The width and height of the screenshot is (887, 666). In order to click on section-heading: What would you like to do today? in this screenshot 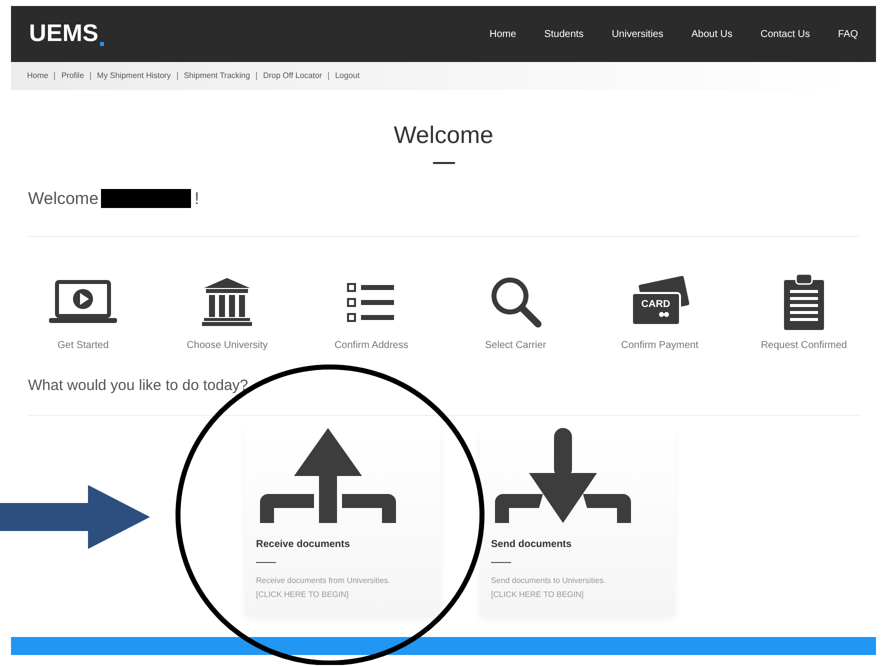, I will do `click(139, 386)`.